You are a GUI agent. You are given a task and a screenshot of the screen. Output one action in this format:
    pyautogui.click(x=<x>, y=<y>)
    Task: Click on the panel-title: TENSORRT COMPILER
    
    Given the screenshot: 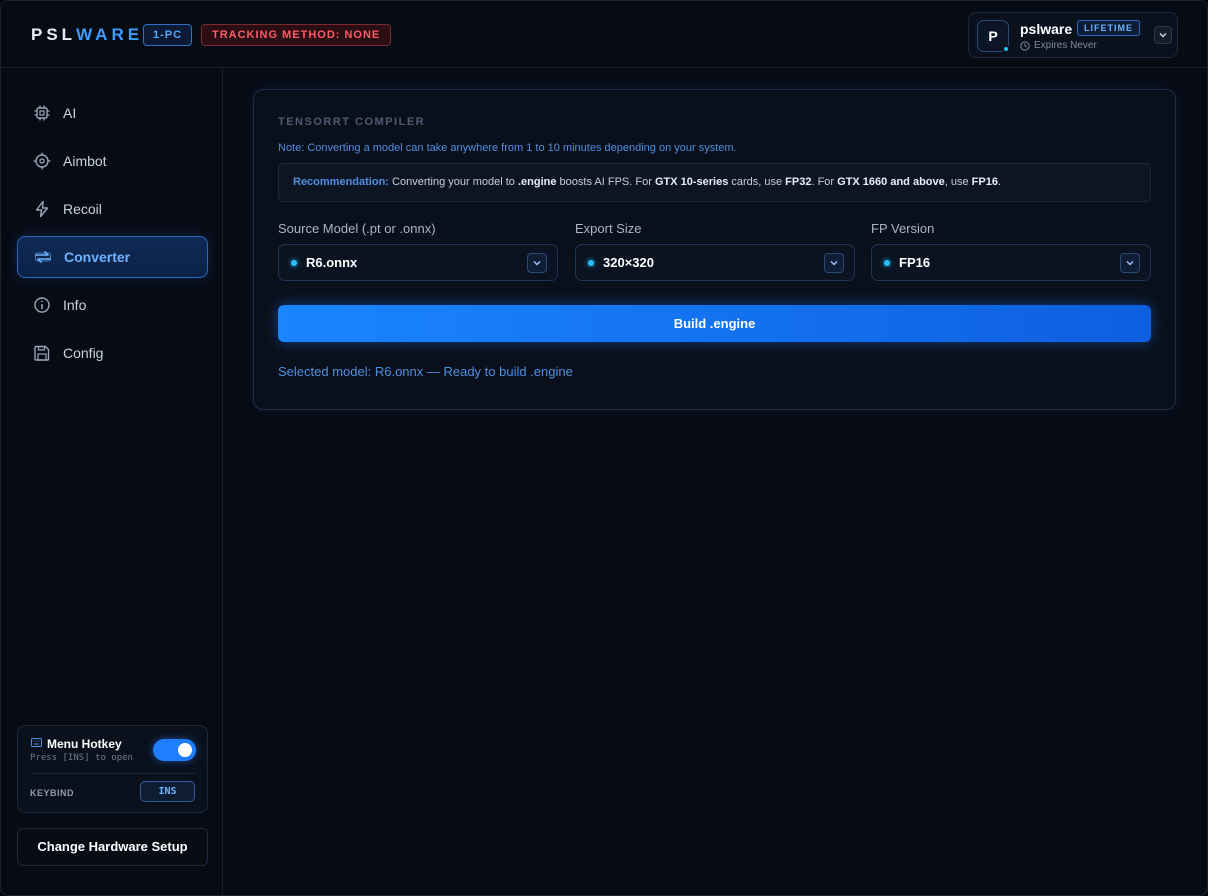 What is the action you would take?
    pyautogui.click(x=352, y=122)
    